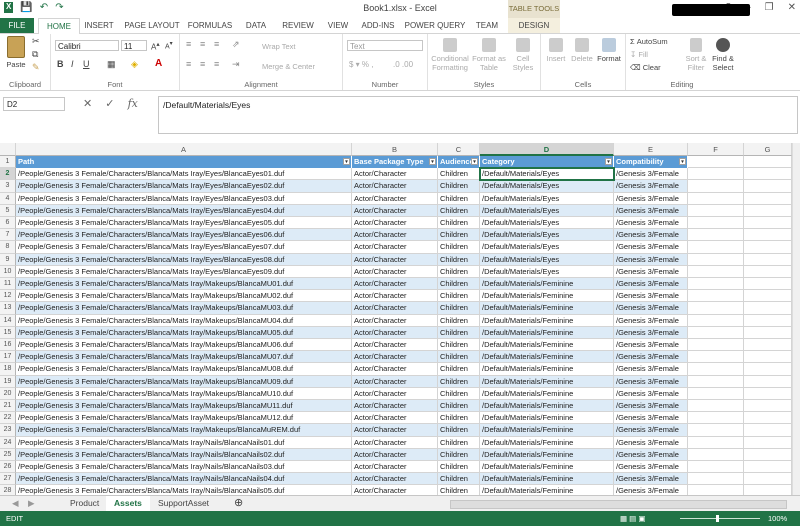  I want to click on tab-team: TEAM, so click(487, 25).